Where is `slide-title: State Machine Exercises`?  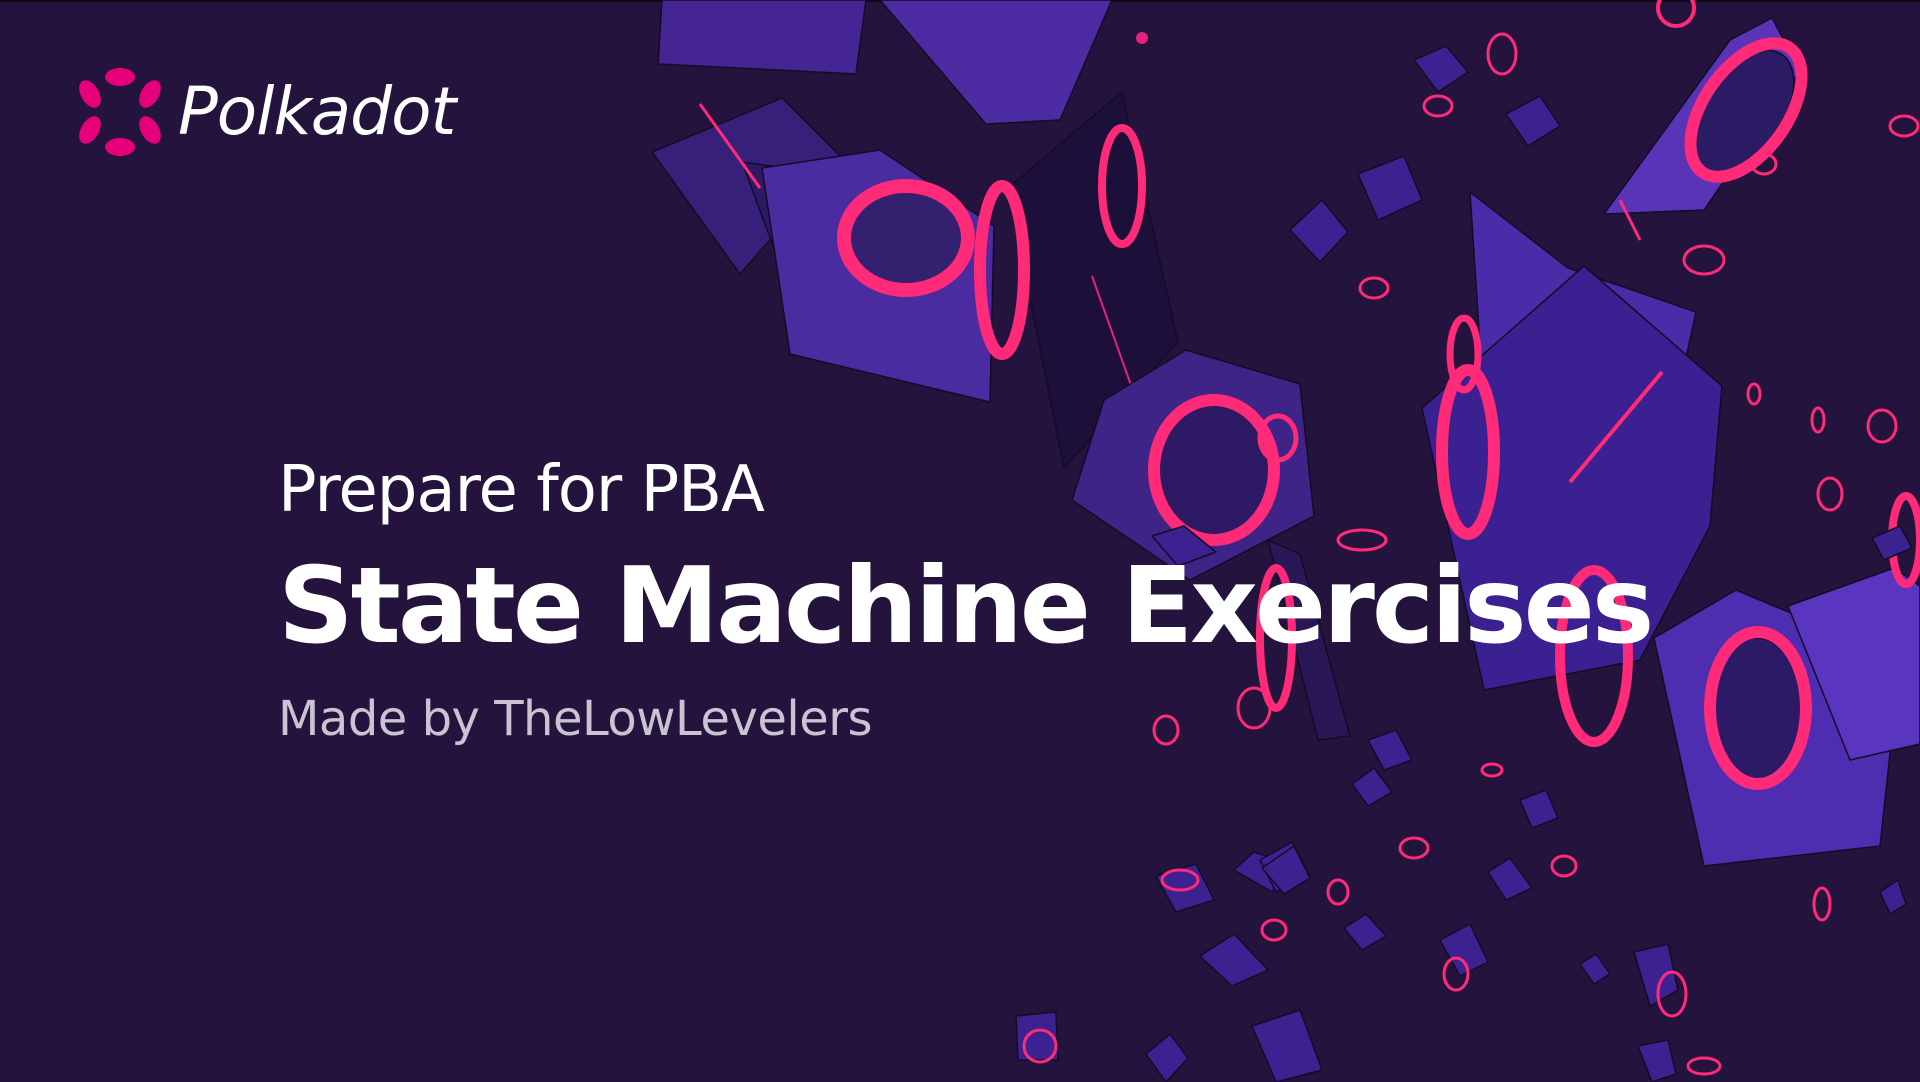
slide-title: State Machine Exercises is located at coordinates (966, 606).